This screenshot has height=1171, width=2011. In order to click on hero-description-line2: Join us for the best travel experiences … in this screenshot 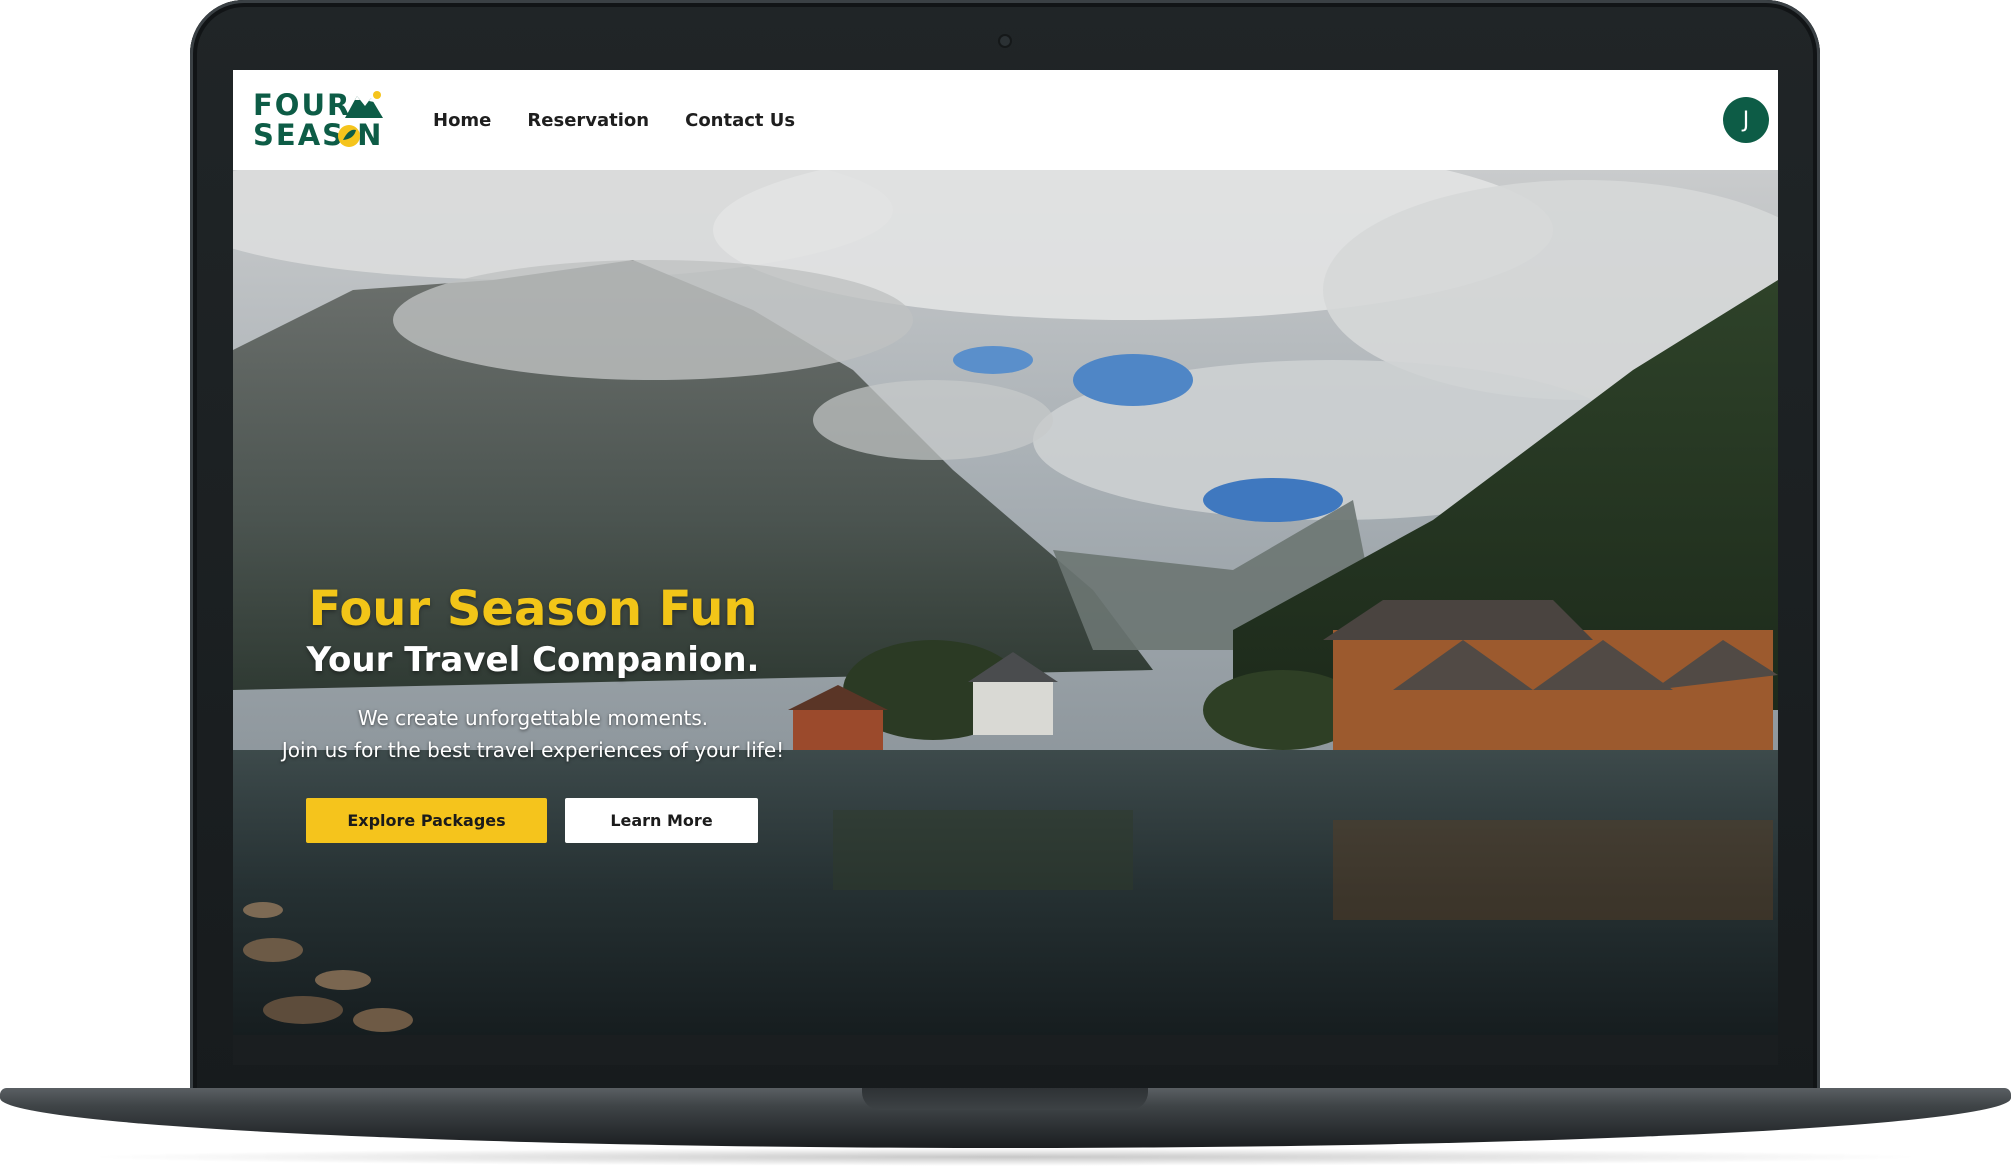, I will do `click(533, 750)`.